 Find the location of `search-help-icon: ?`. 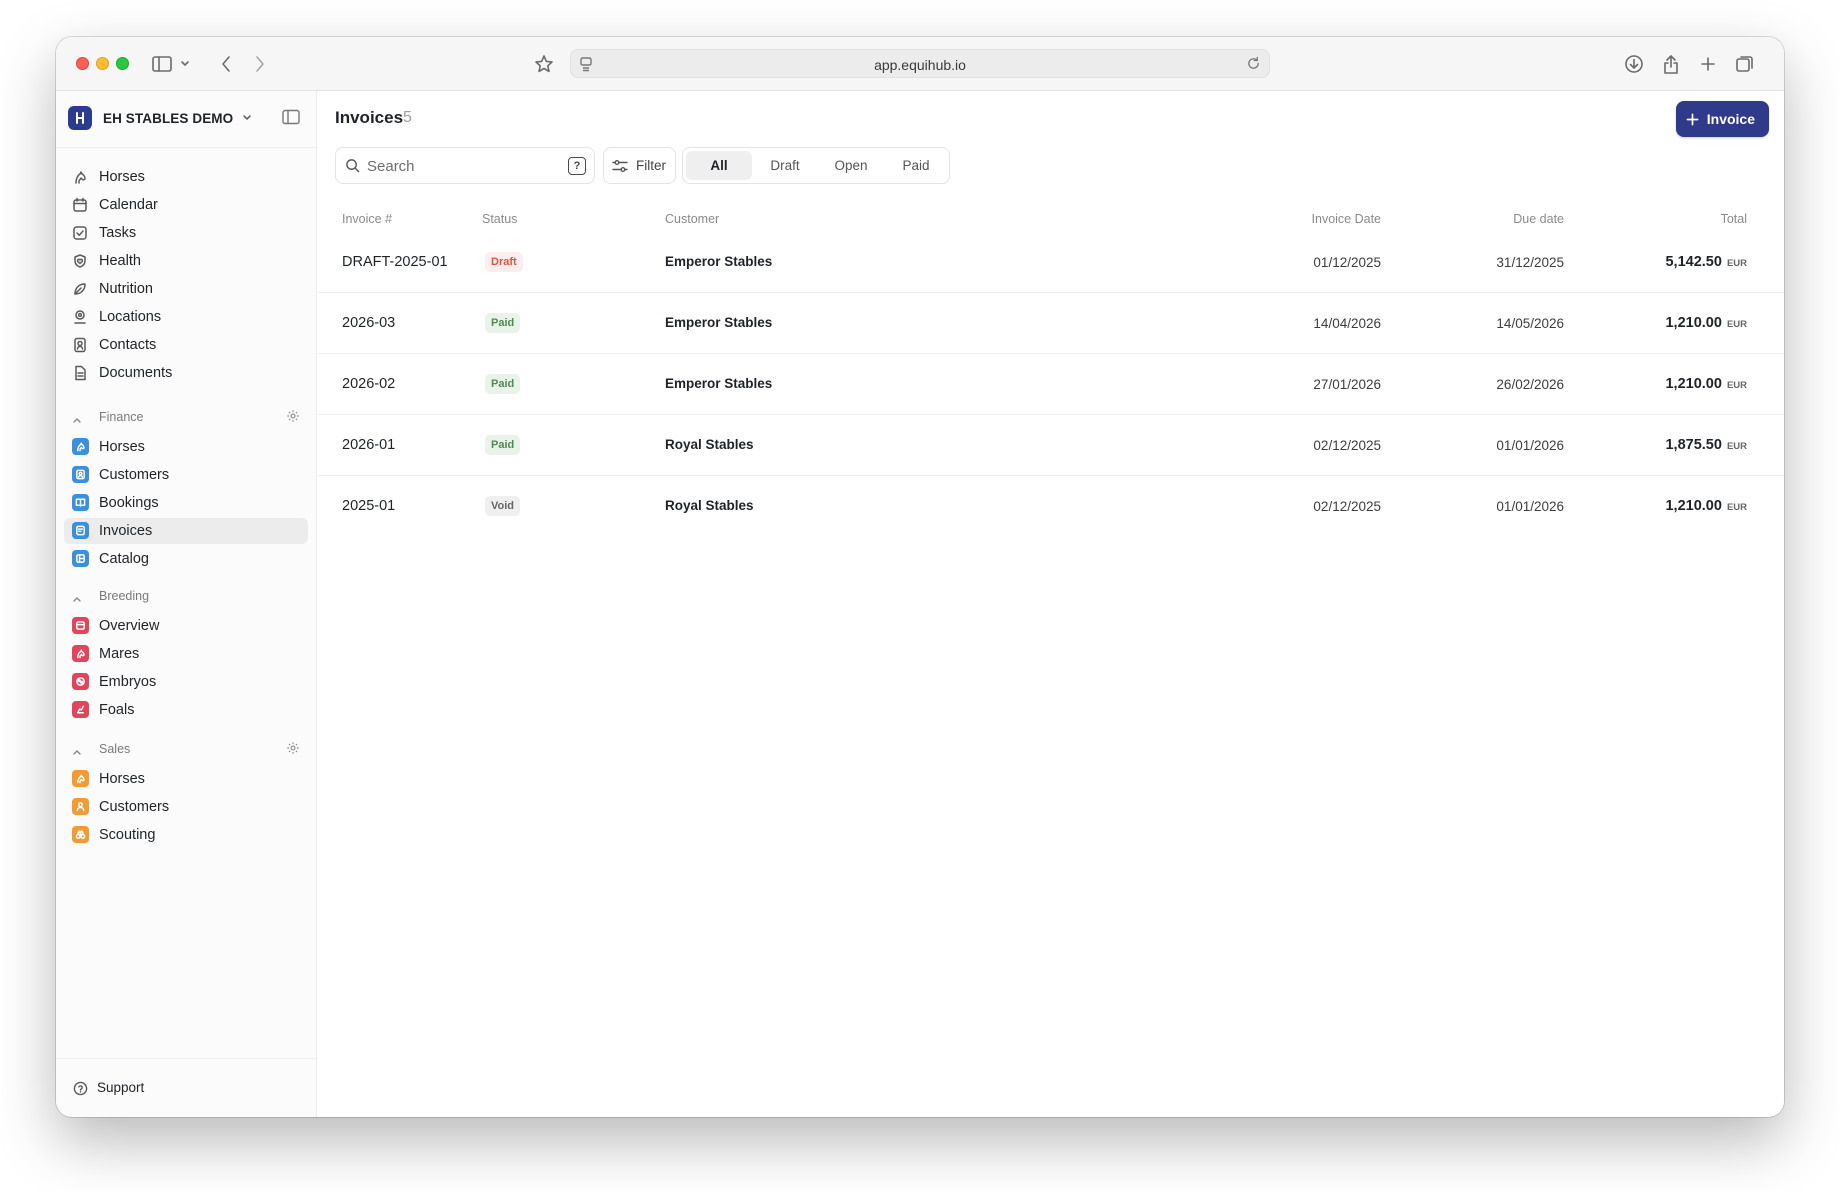

search-help-icon: ? is located at coordinates (577, 166).